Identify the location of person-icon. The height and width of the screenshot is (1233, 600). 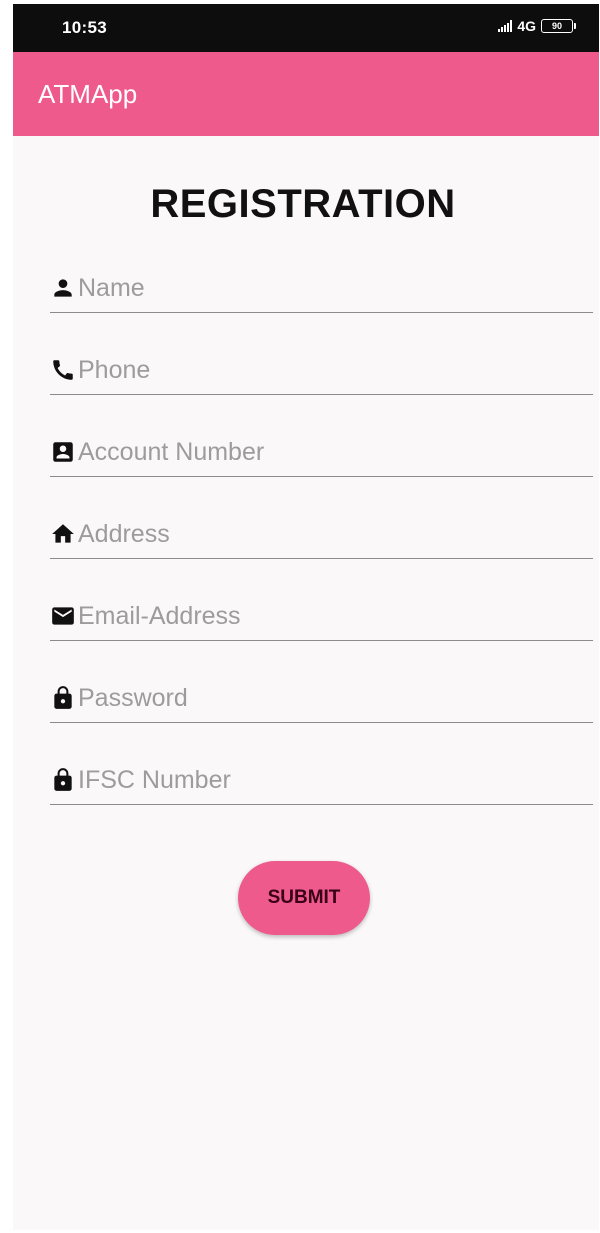
(63, 288).